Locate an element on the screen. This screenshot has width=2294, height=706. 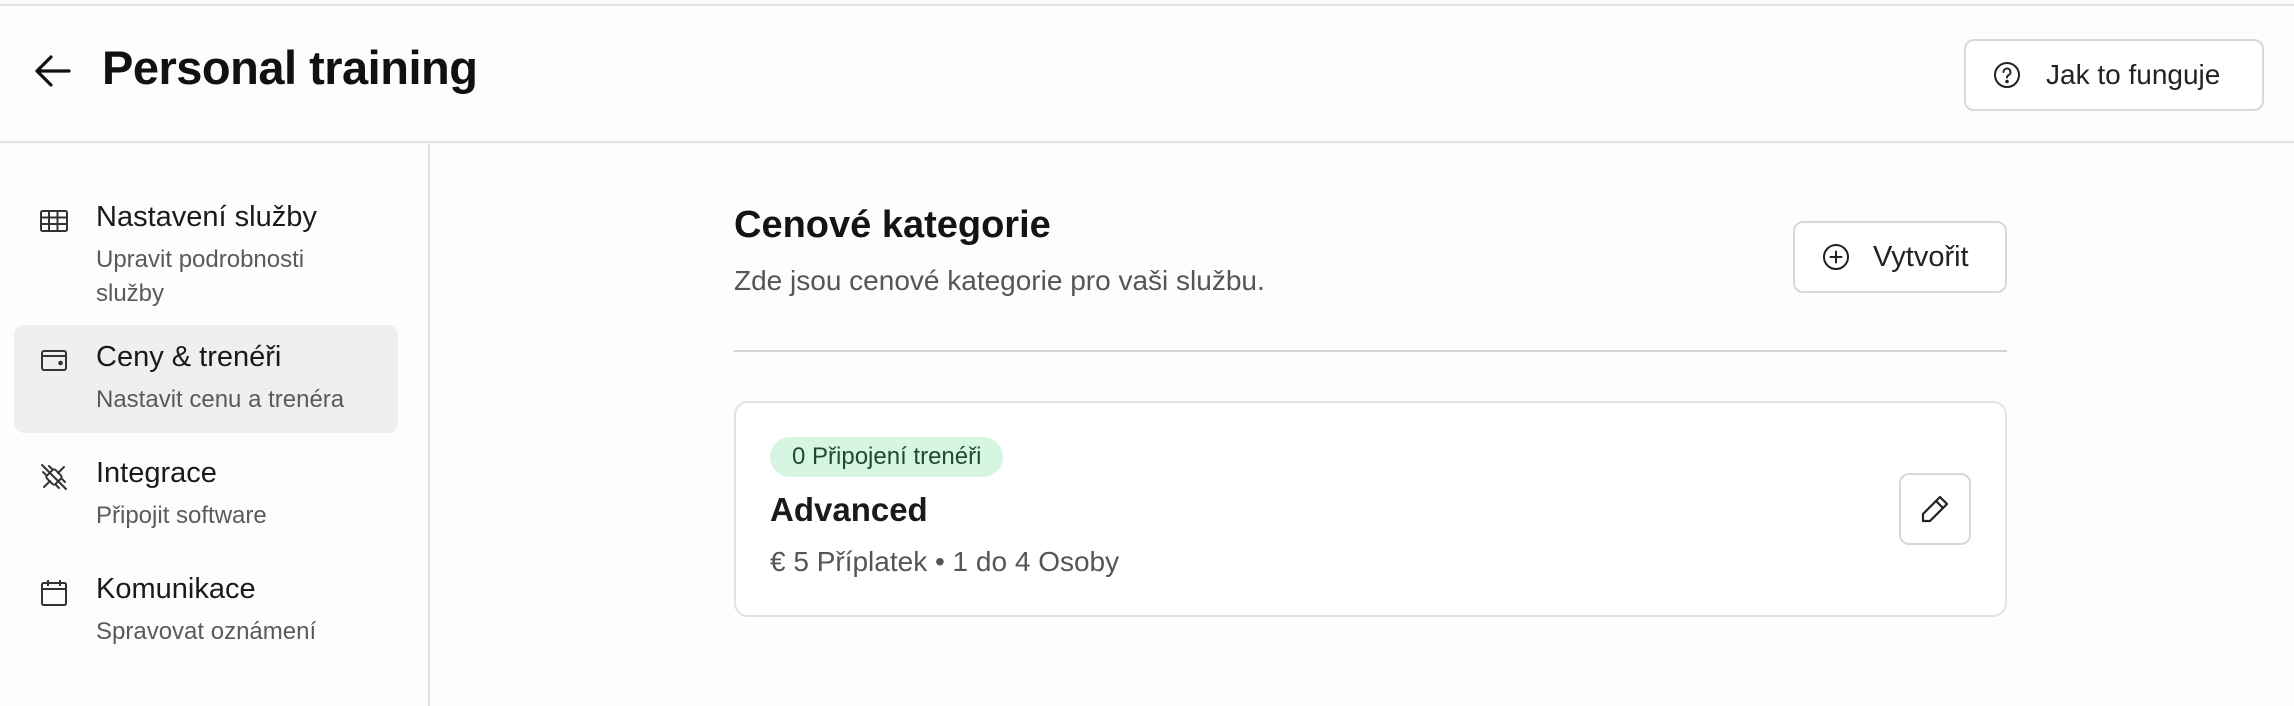
how-it-works-label: Jak to funguje is located at coordinates (2133, 74).